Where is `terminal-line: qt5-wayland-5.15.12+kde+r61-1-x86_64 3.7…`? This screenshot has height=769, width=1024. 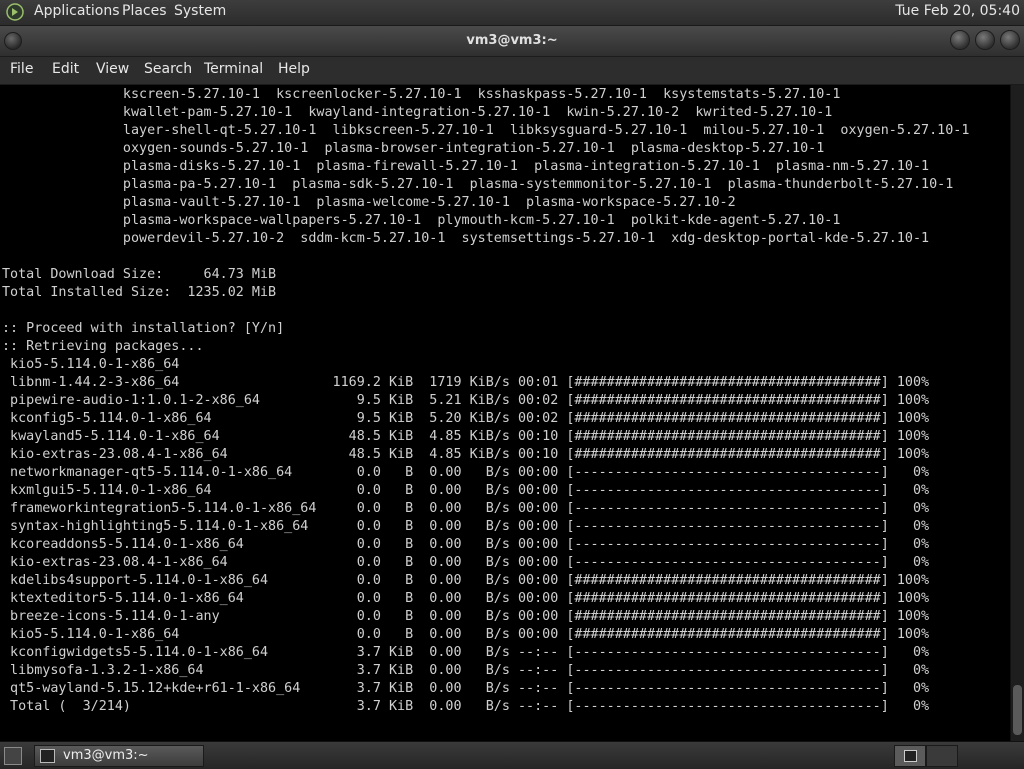 terminal-line: qt5-wayland-5.15.12+kde+r61-1-x86_64 3.7… is located at coordinates (466, 688).